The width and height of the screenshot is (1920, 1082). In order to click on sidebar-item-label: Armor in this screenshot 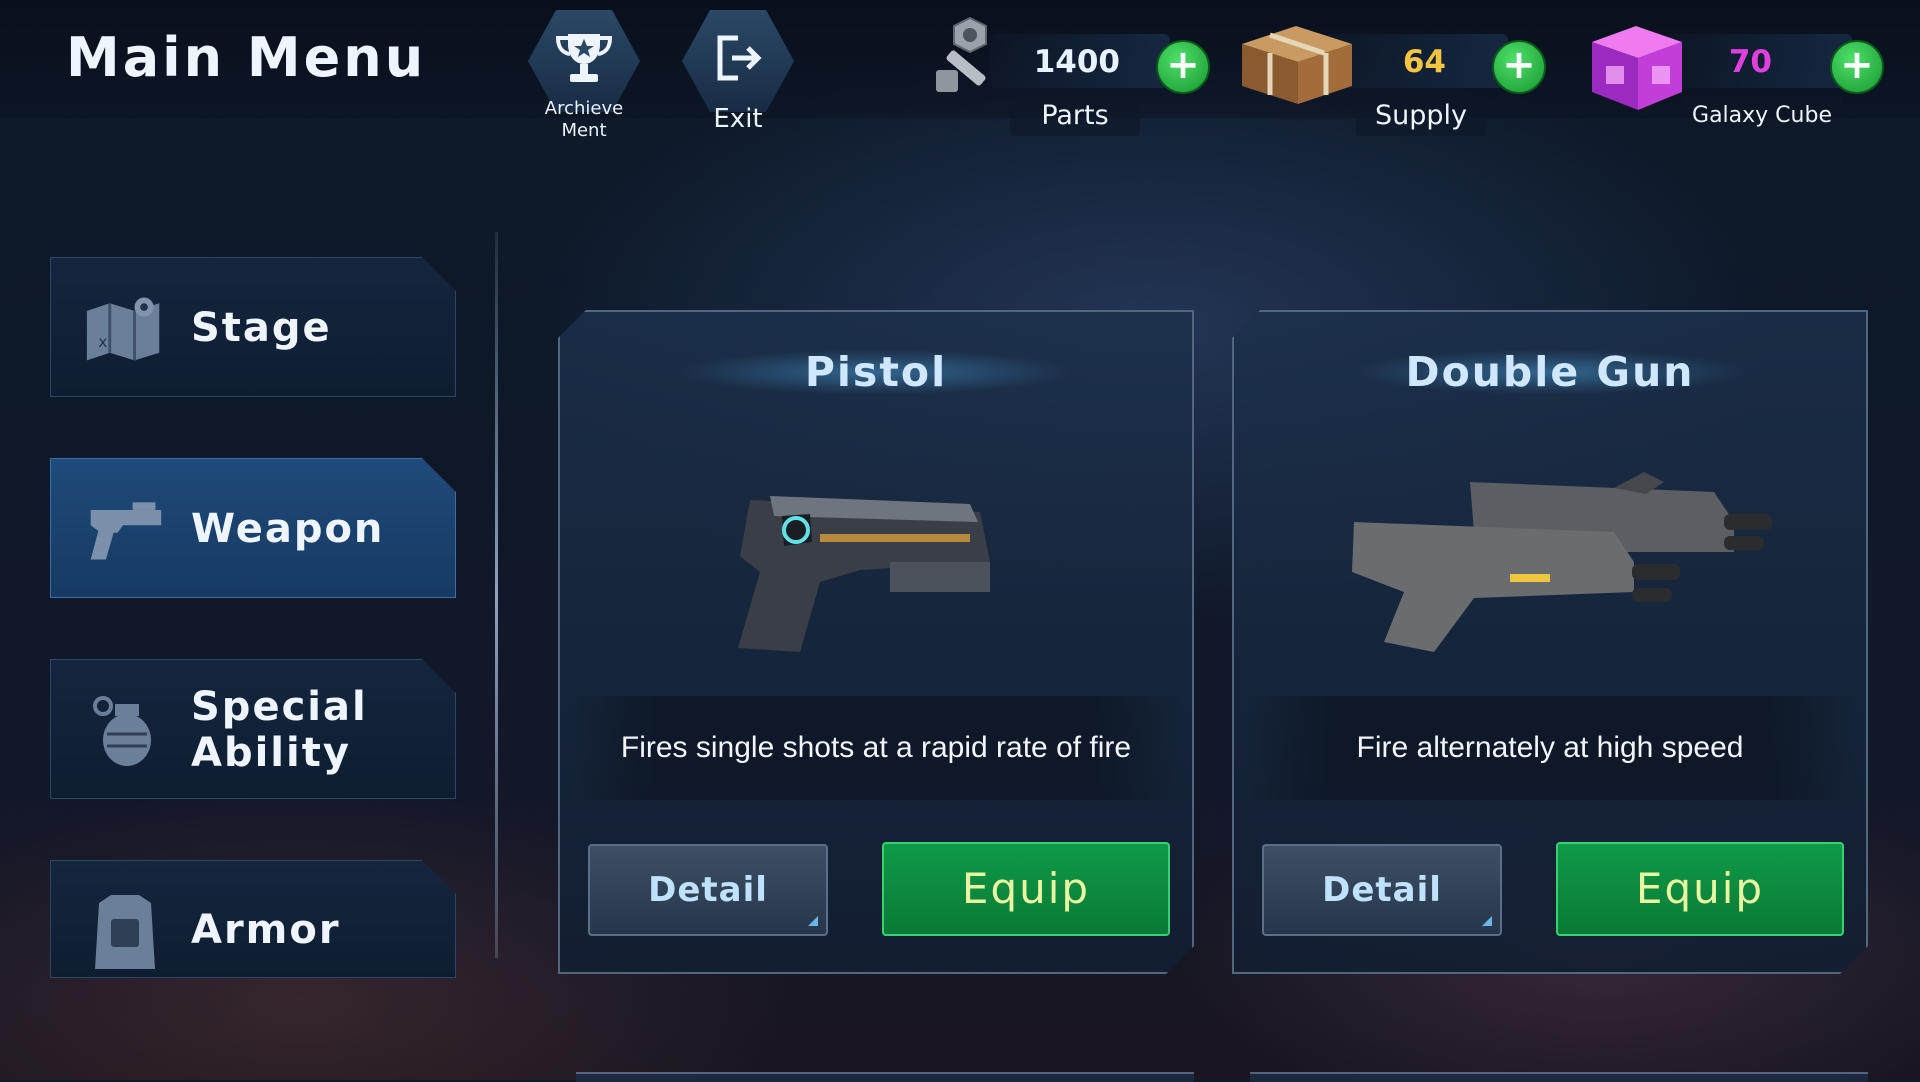, I will do `click(266, 930)`.